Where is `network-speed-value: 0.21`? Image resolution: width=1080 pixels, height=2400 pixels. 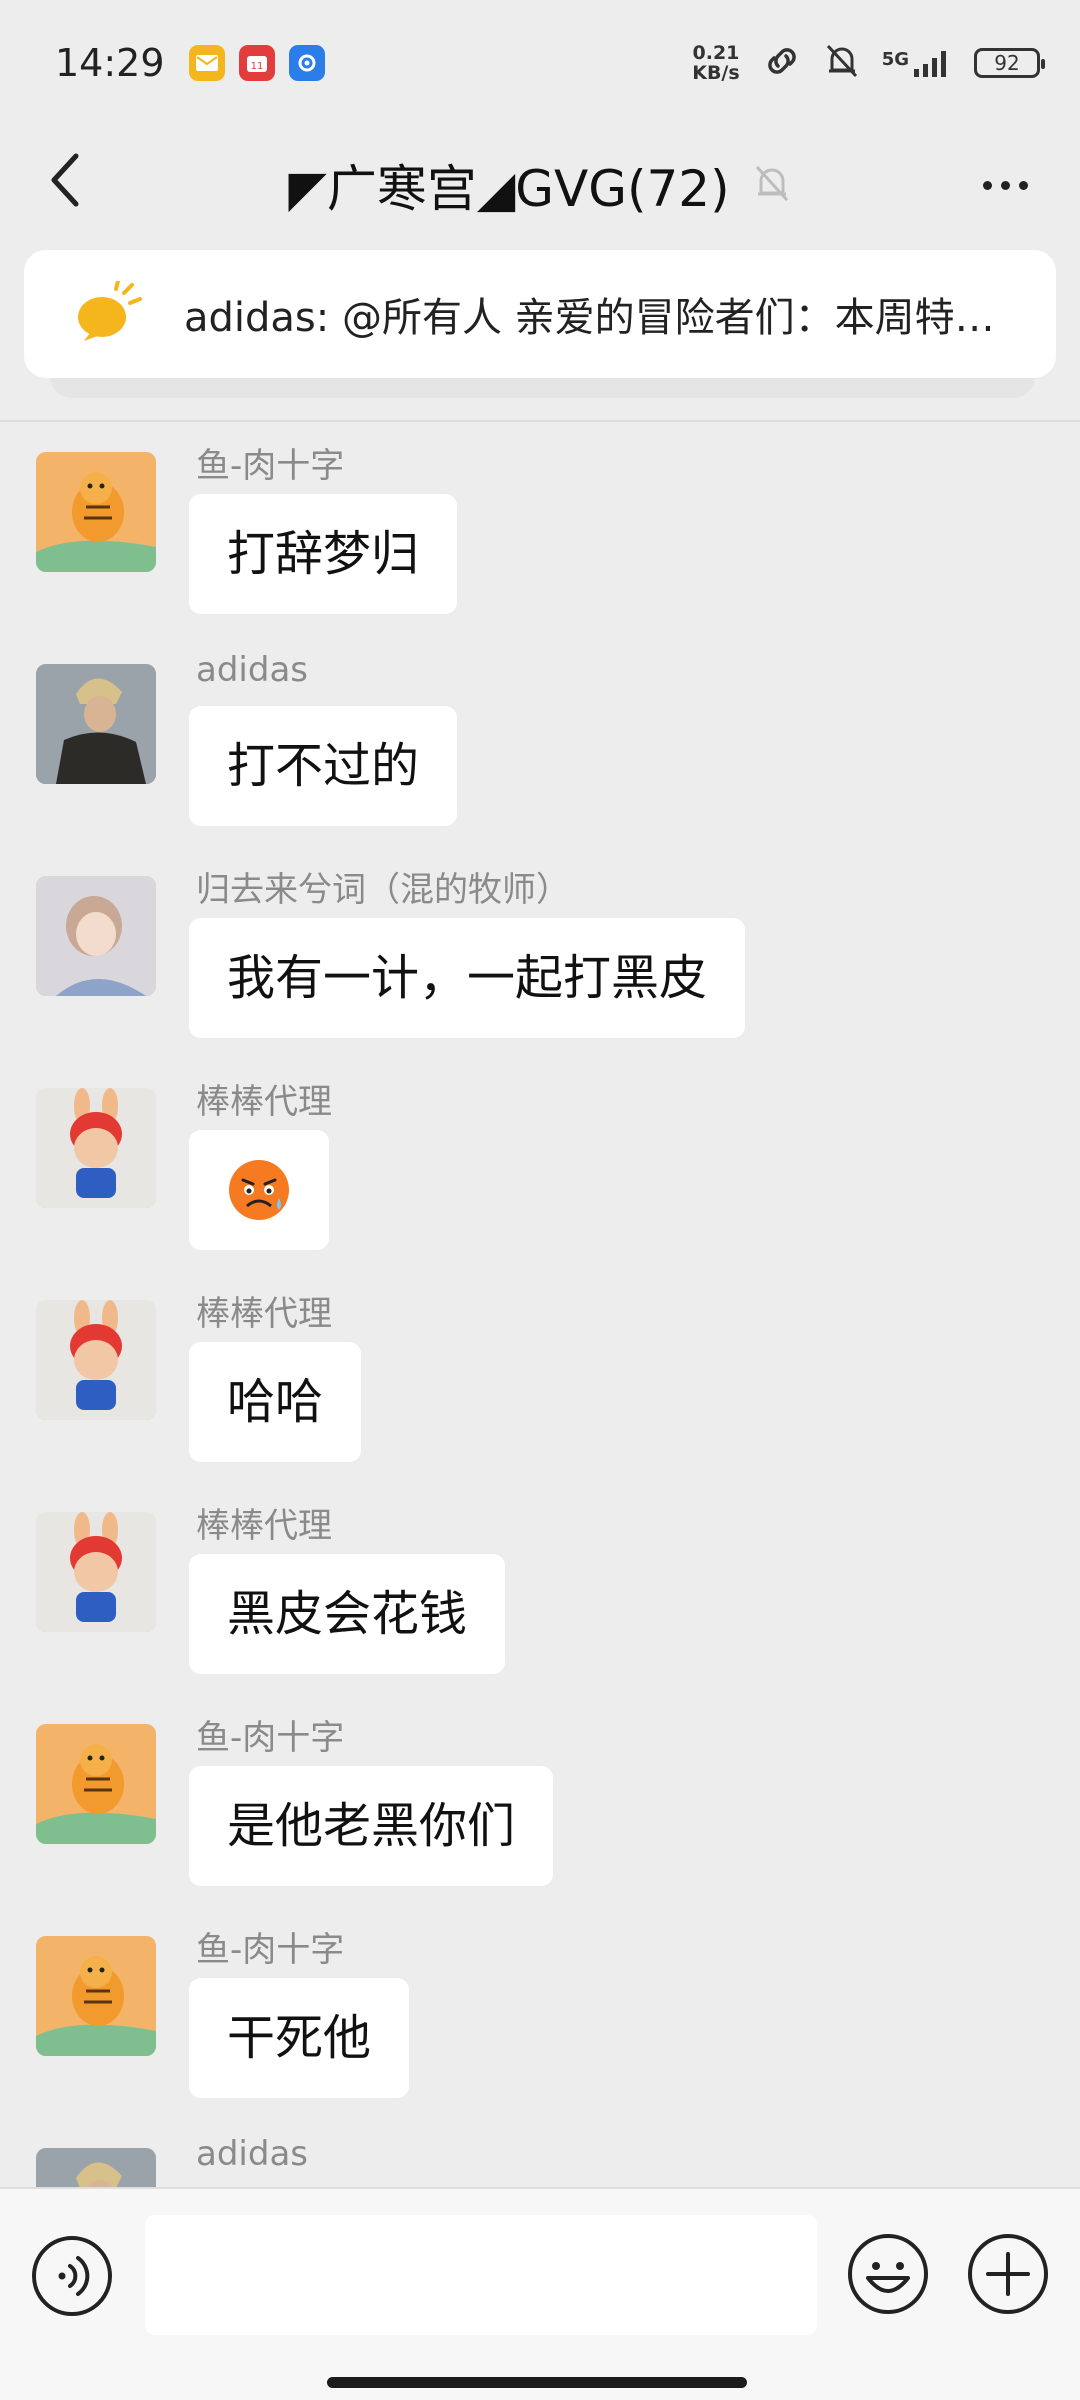
network-speed-value: 0.21 is located at coordinates (716, 52).